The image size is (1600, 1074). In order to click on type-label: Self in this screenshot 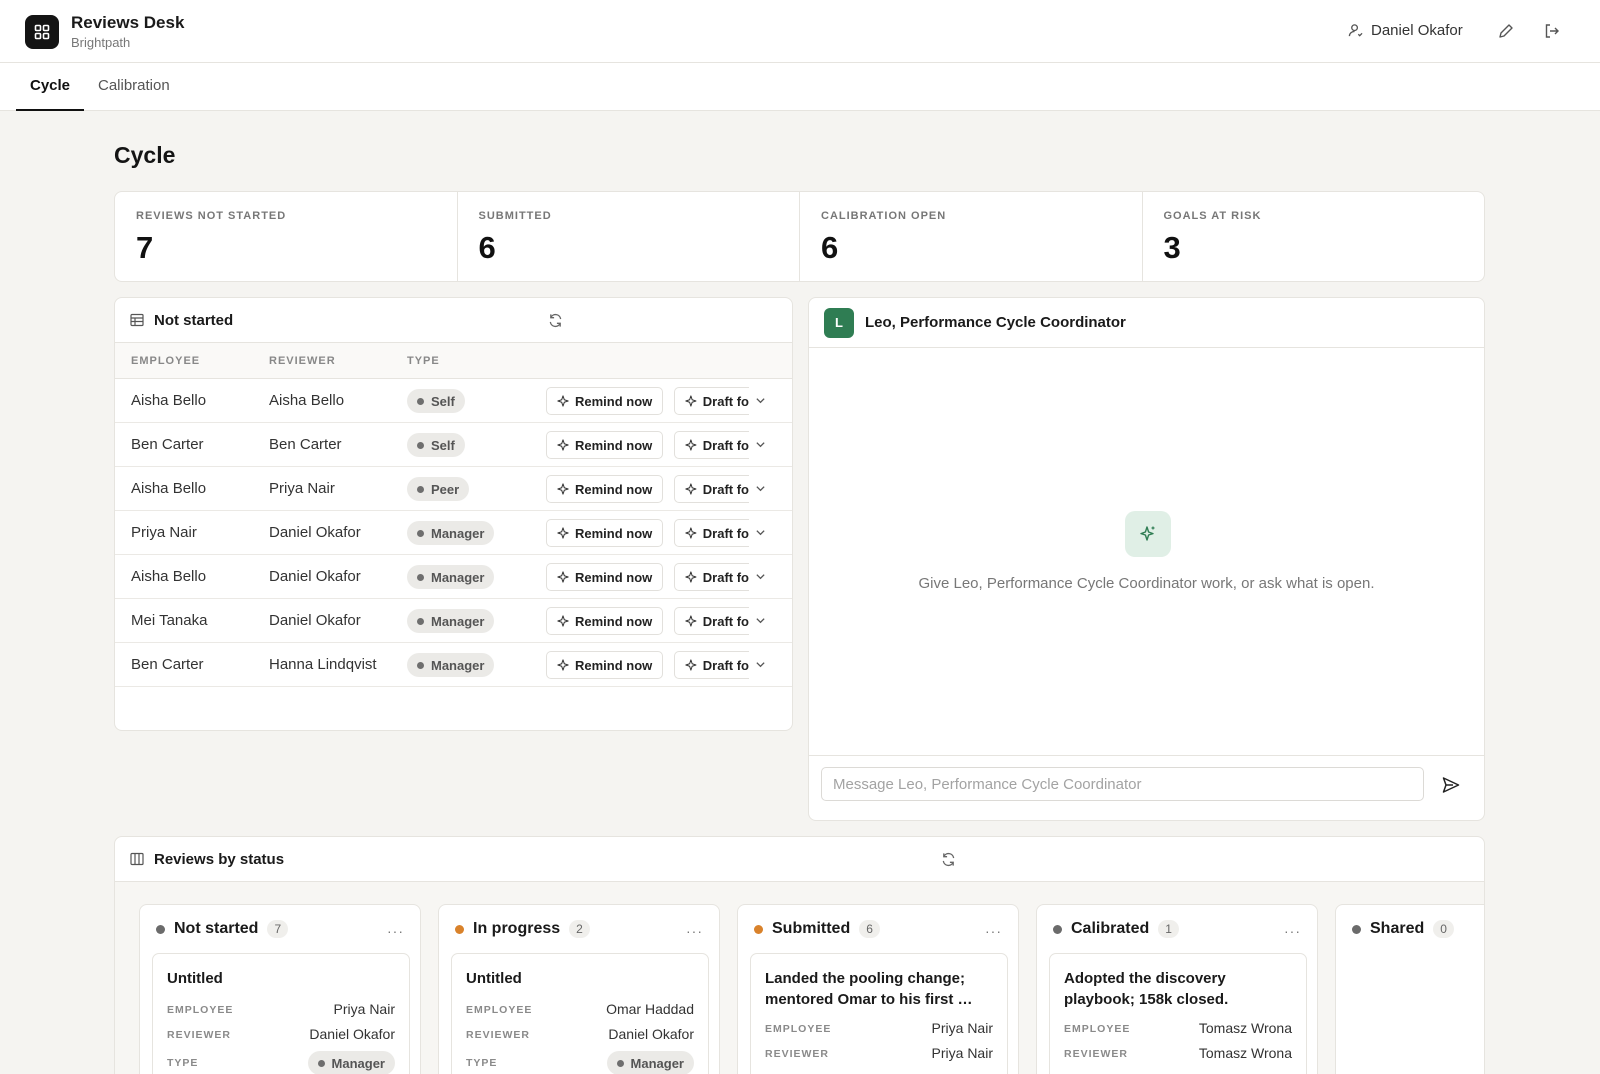, I will do `click(443, 401)`.